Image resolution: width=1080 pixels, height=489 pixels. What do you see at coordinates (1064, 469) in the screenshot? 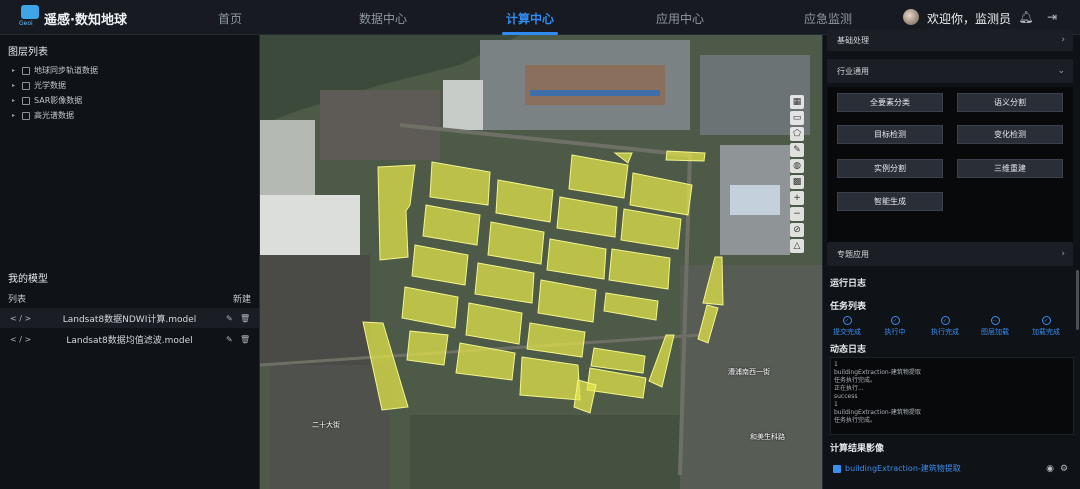
I see `gear-icon: ⚙` at bounding box center [1064, 469].